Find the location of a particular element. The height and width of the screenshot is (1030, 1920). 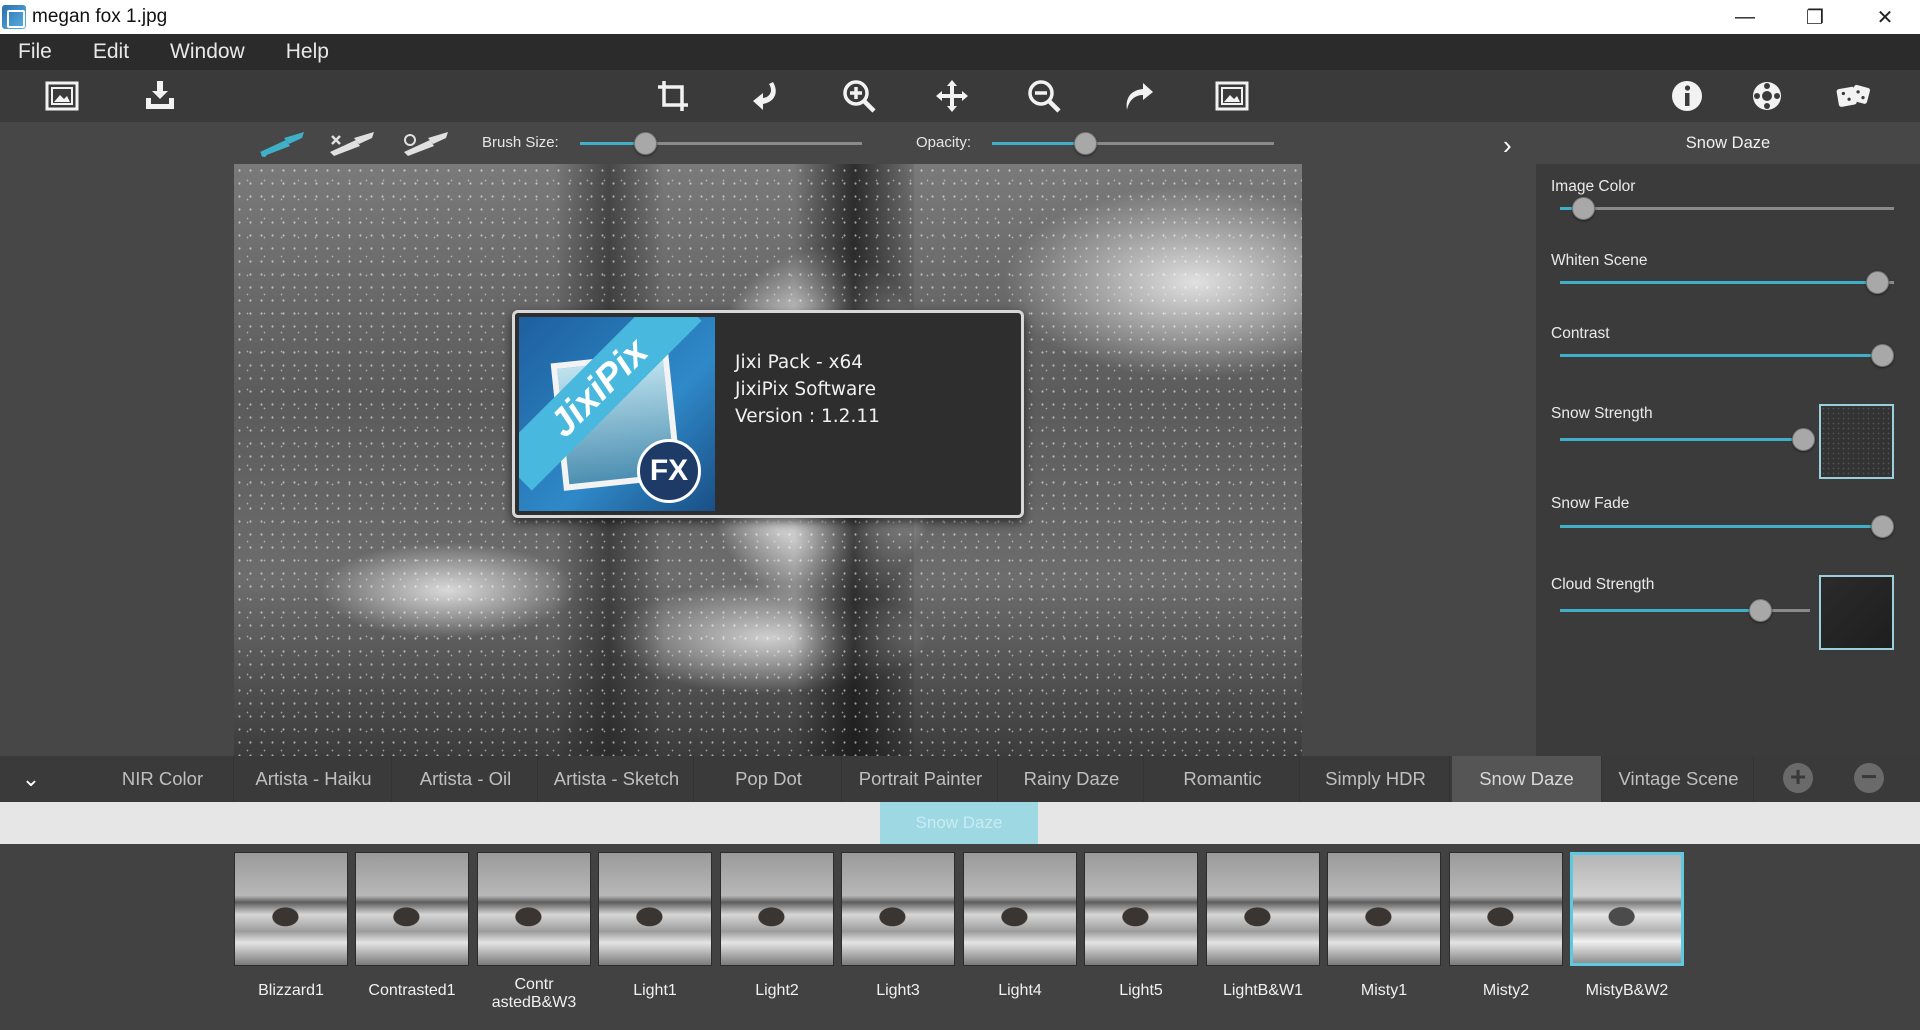

snow-fade-label: Snow Fade is located at coordinates (1590, 503).